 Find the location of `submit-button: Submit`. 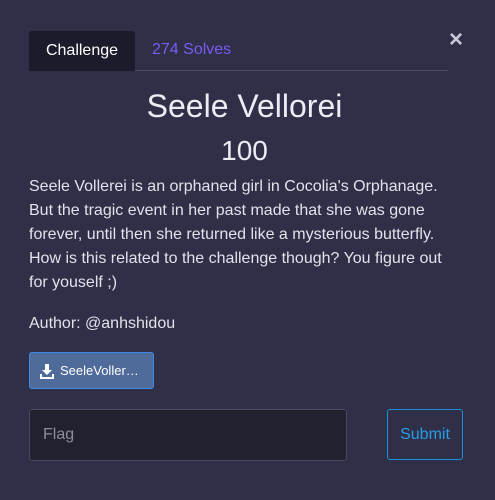

submit-button: Submit is located at coordinates (425, 434).